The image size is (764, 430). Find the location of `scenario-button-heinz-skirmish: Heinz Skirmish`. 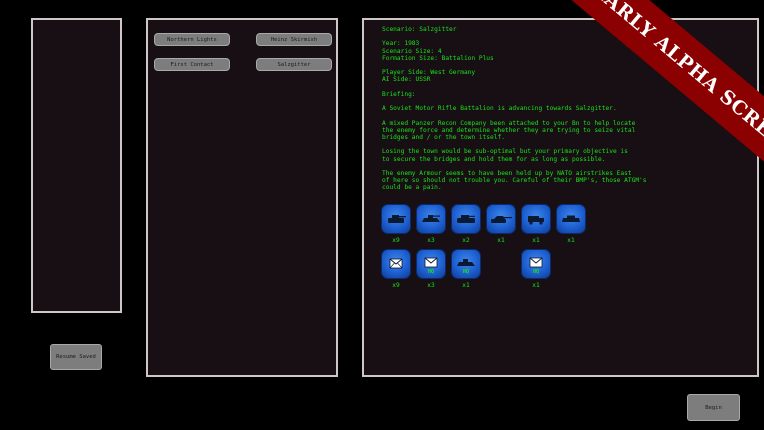

scenario-button-heinz-skirmish: Heinz Skirmish is located at coordinates (294, 39).